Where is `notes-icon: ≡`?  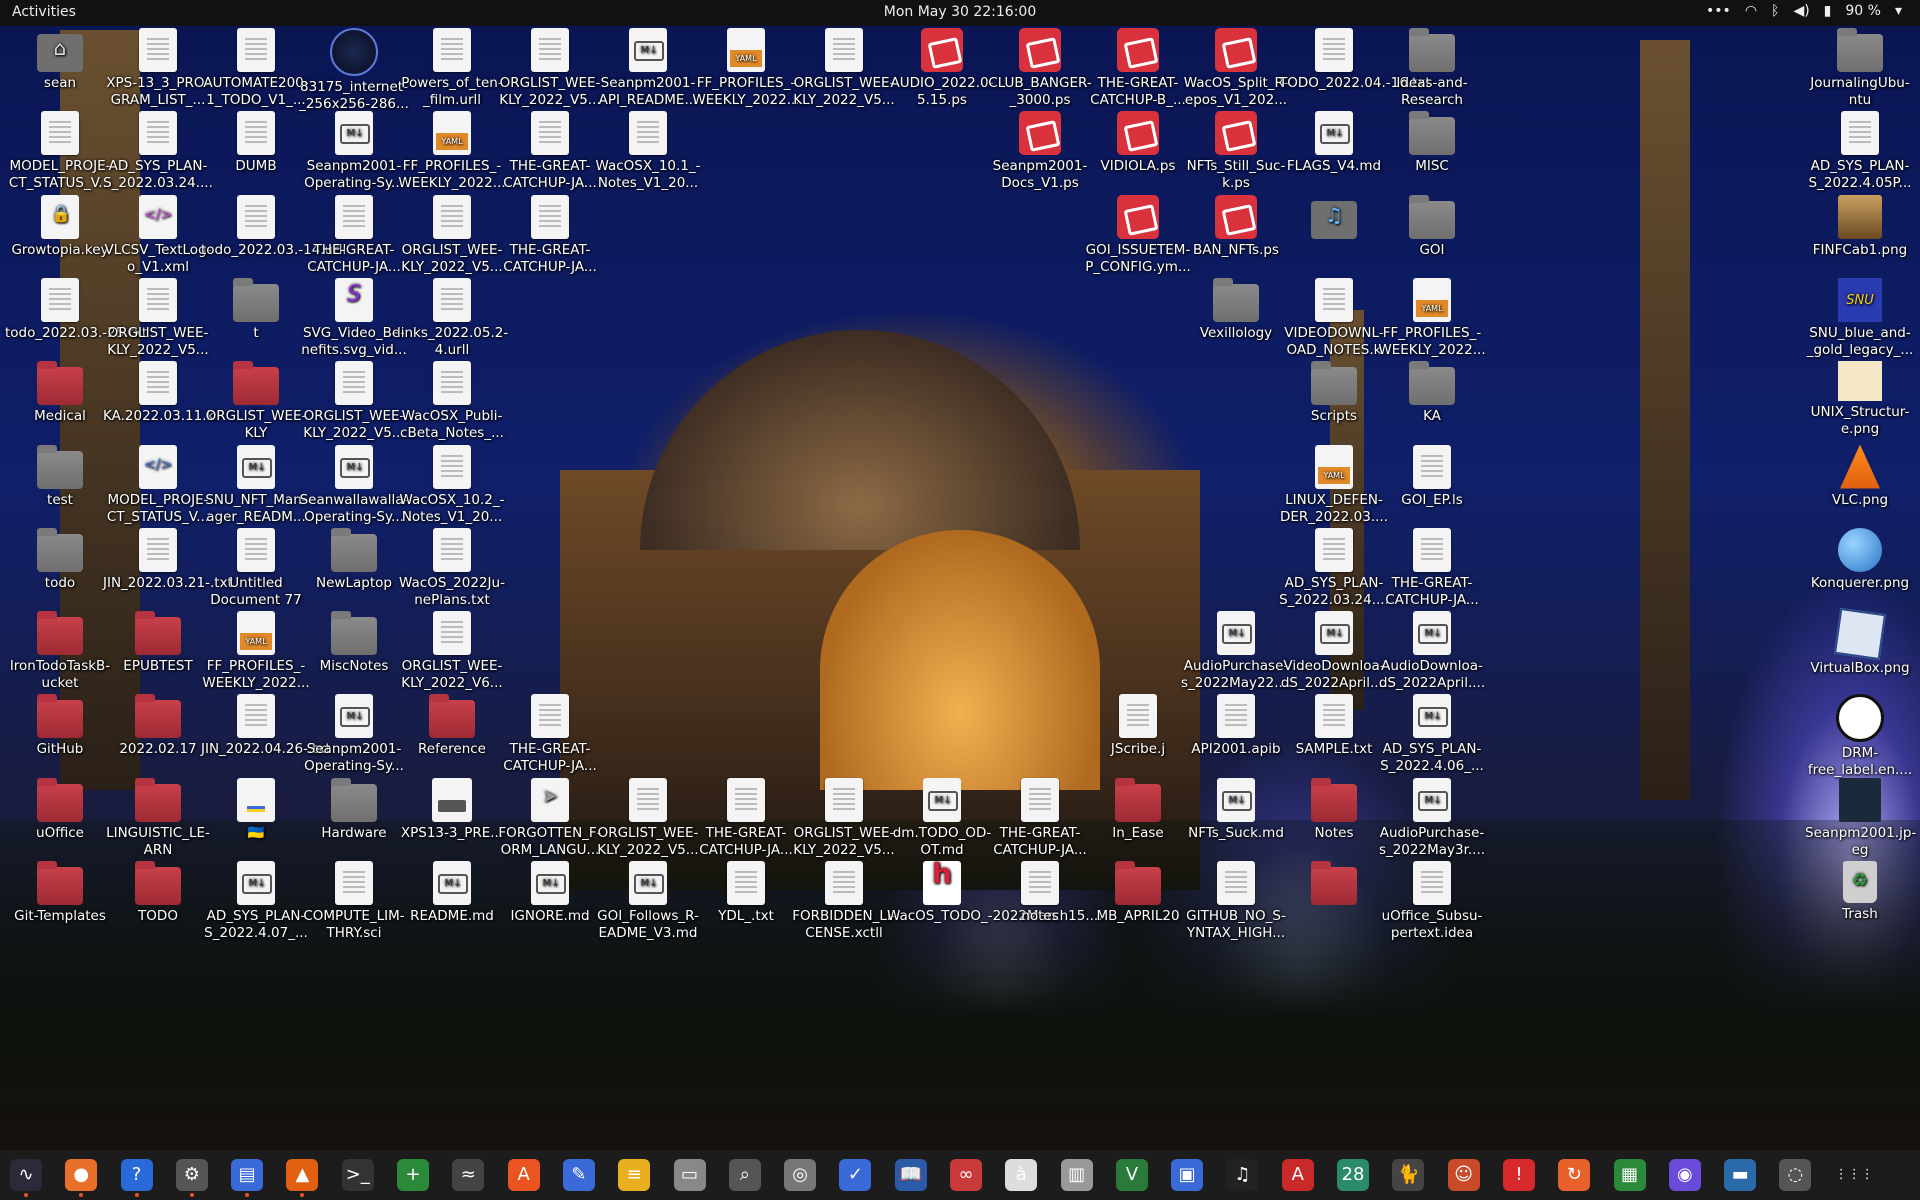 notes-icon: ≡ is located at coordinates (634, 1175).